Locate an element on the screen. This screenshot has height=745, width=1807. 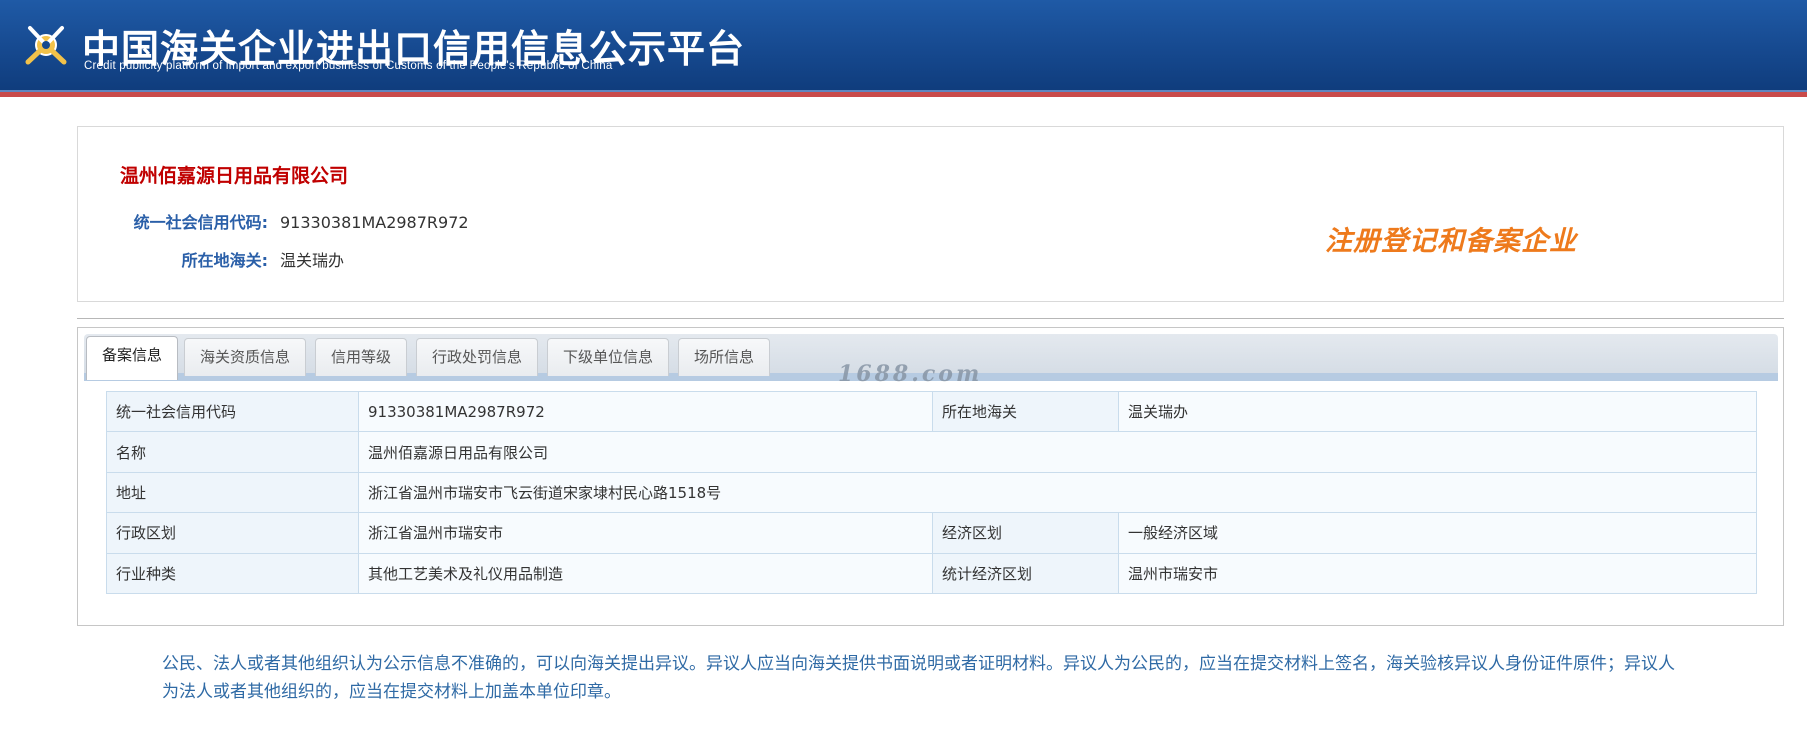
tab-credit-level: 信用等级 is located at coordinates (361, 357).